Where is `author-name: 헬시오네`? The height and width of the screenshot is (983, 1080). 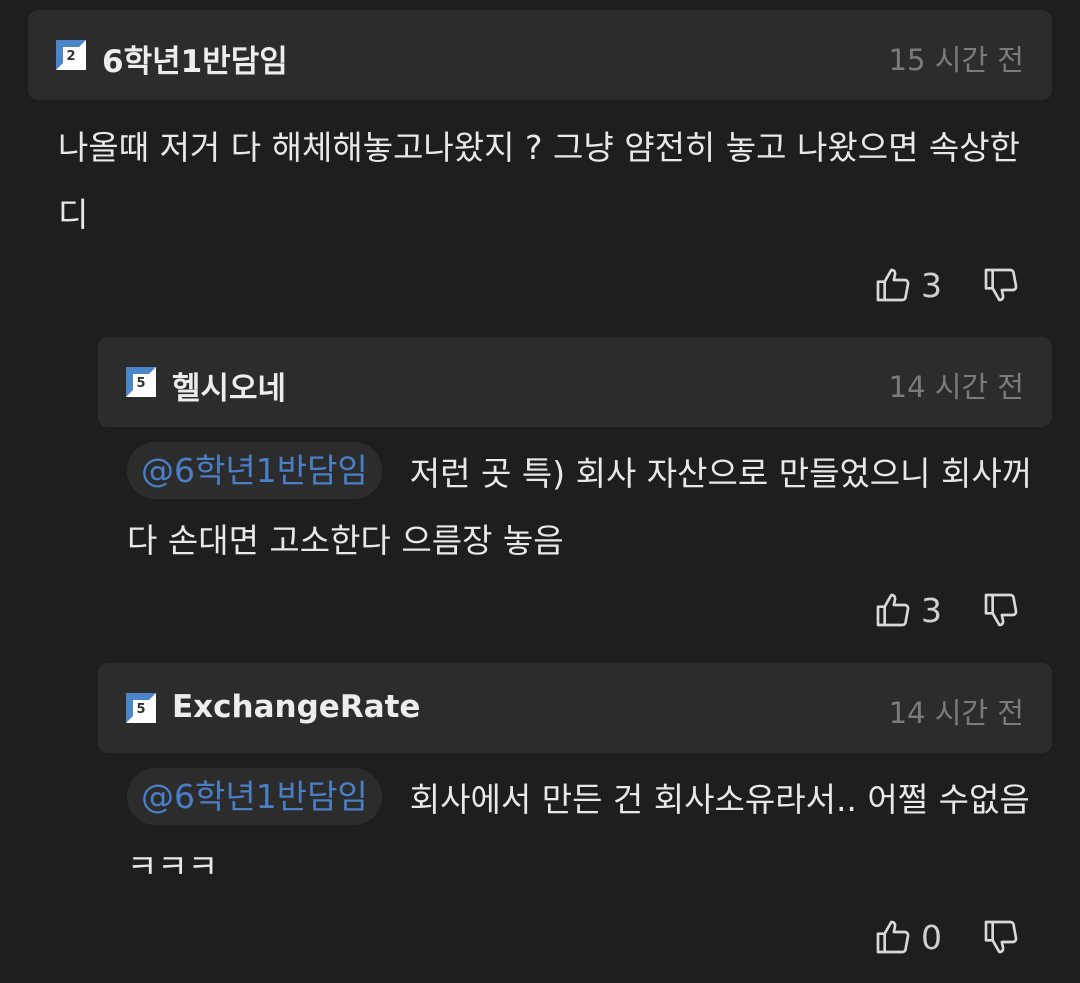 author-name: 헬시오네 is located at coordinates (229, 385).